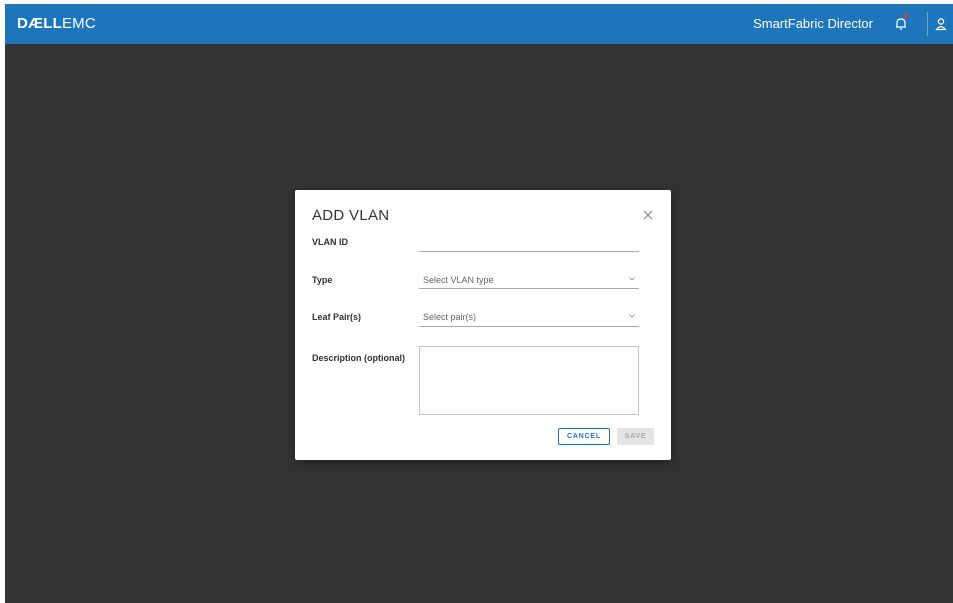  I want to click on dell-emc-logo: DÆLLEMC, so click(56, 23).